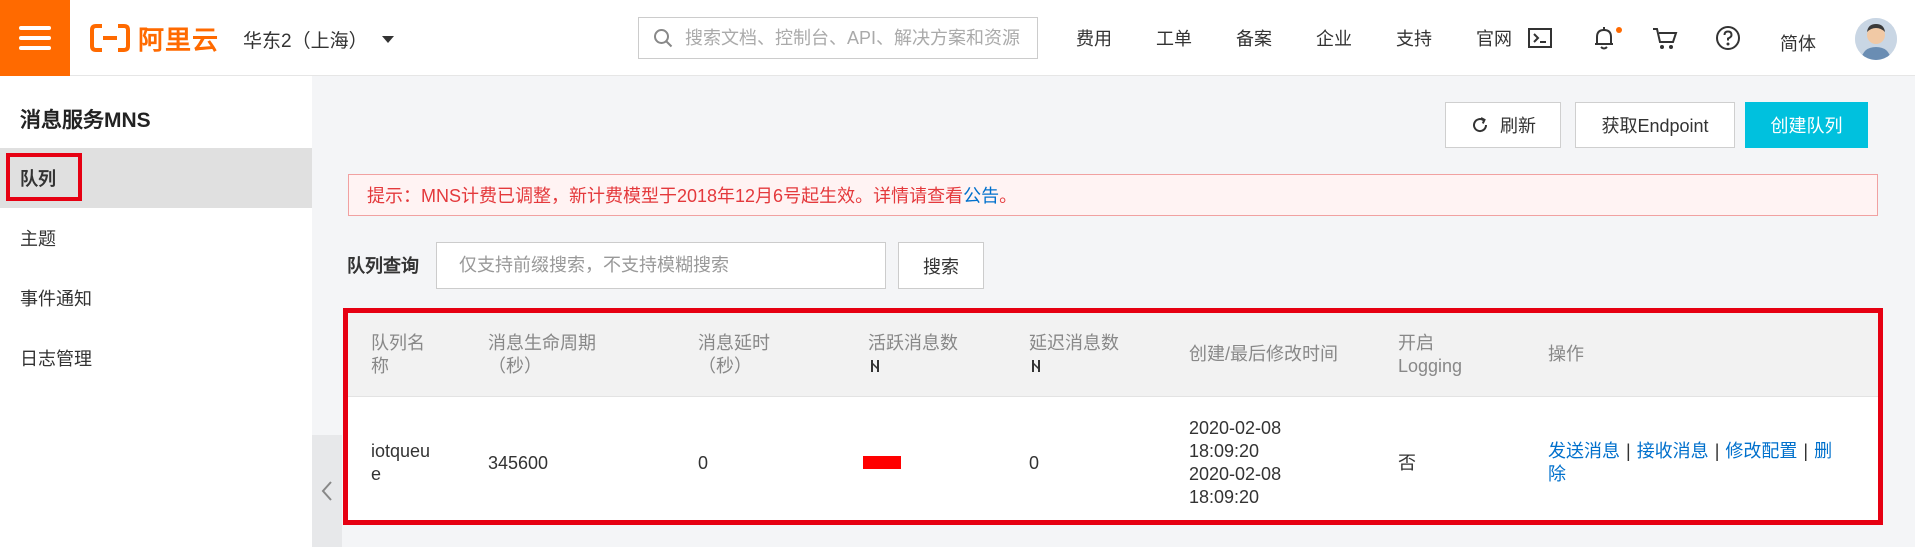  Describe the element at coordinates (663, 38) in the screenshot. I see `search-icon` at that location.